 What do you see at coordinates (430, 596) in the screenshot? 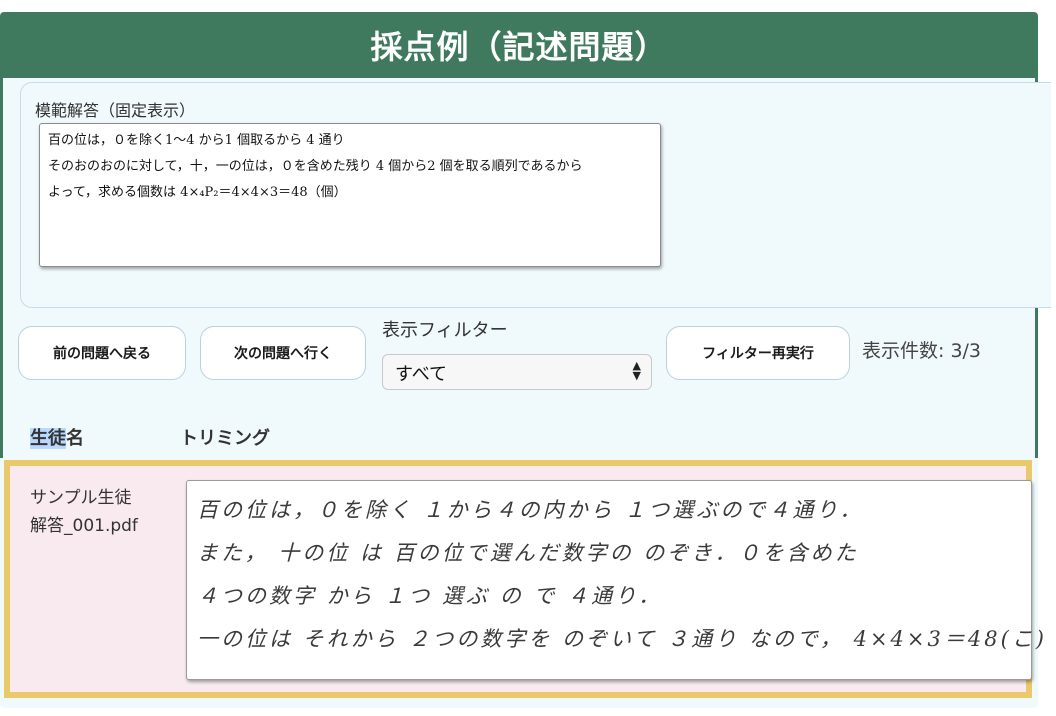
I see `handwritten-line: ４つの数字 から １つ 選ぶ の で ４通り．` at bounding box center [430, 596].